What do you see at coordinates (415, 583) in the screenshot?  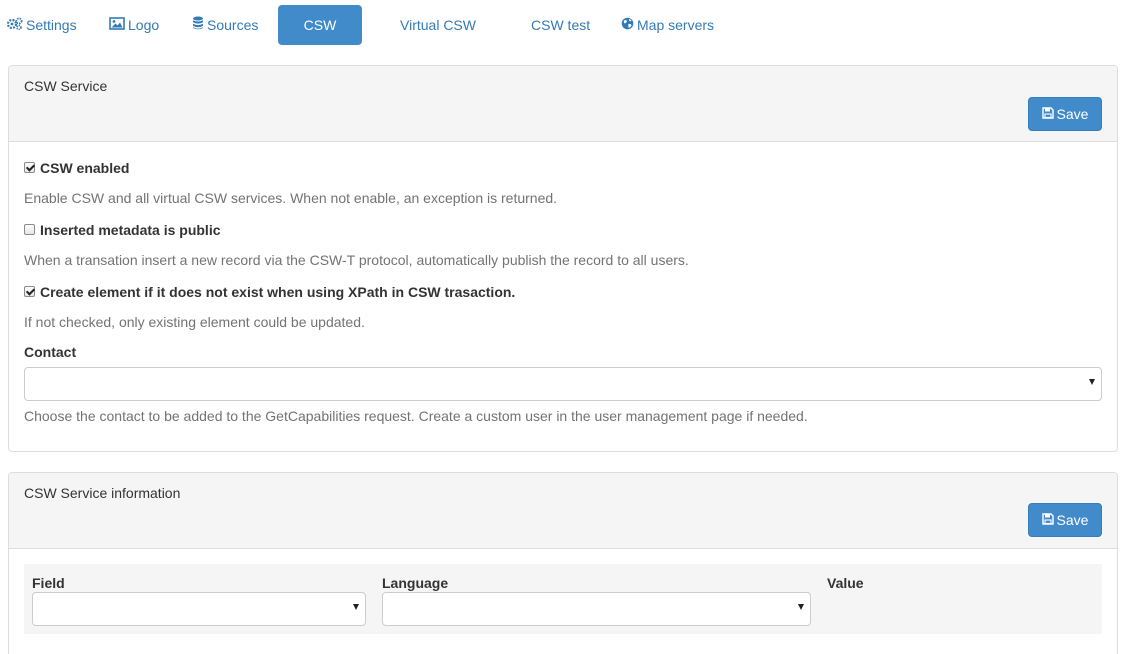 I see `language-column-header: Language` at bounding box center [415, 583].